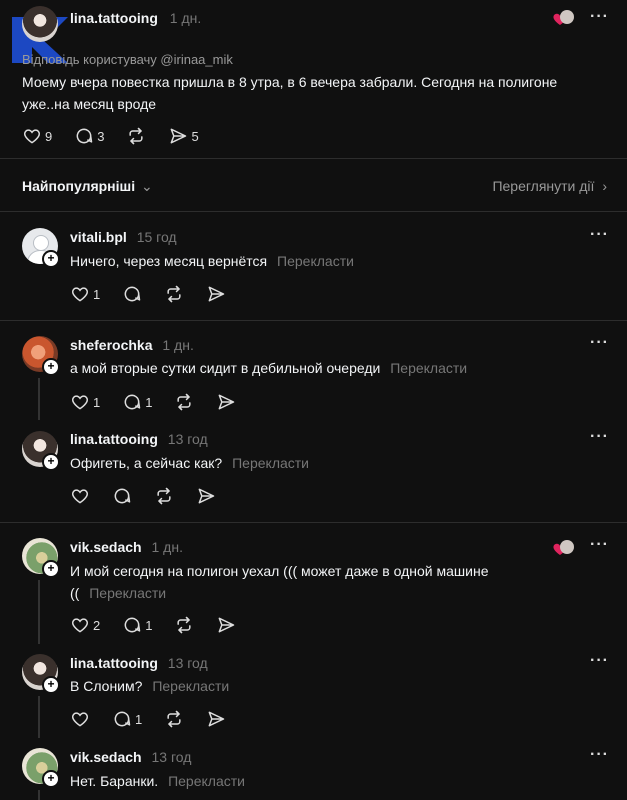 This screenshot has height=800, width=627. Describe the element at coordinates (111, 345) in the screenshot. I see `username: sheferochka` at that location.